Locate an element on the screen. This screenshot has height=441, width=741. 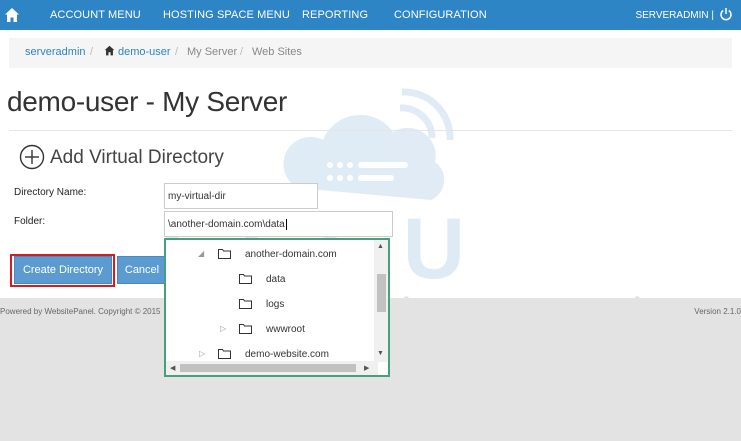
breadcrumb-demo-user: demo-user is located at coordinates (144, 52).